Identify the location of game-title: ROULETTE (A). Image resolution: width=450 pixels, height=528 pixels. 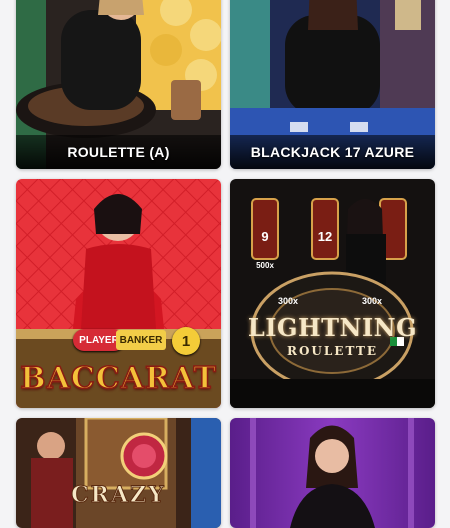
(118, 152).